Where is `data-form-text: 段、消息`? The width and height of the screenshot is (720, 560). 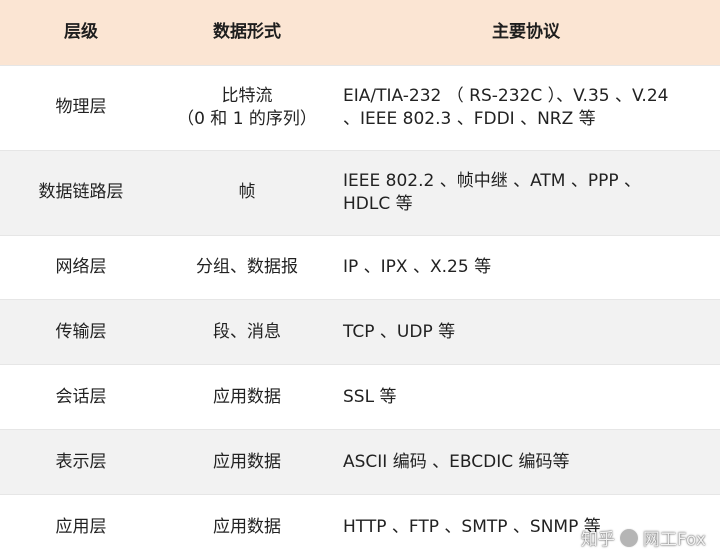 data-form-text: 段、消息 is located at coordinates (247, 331).